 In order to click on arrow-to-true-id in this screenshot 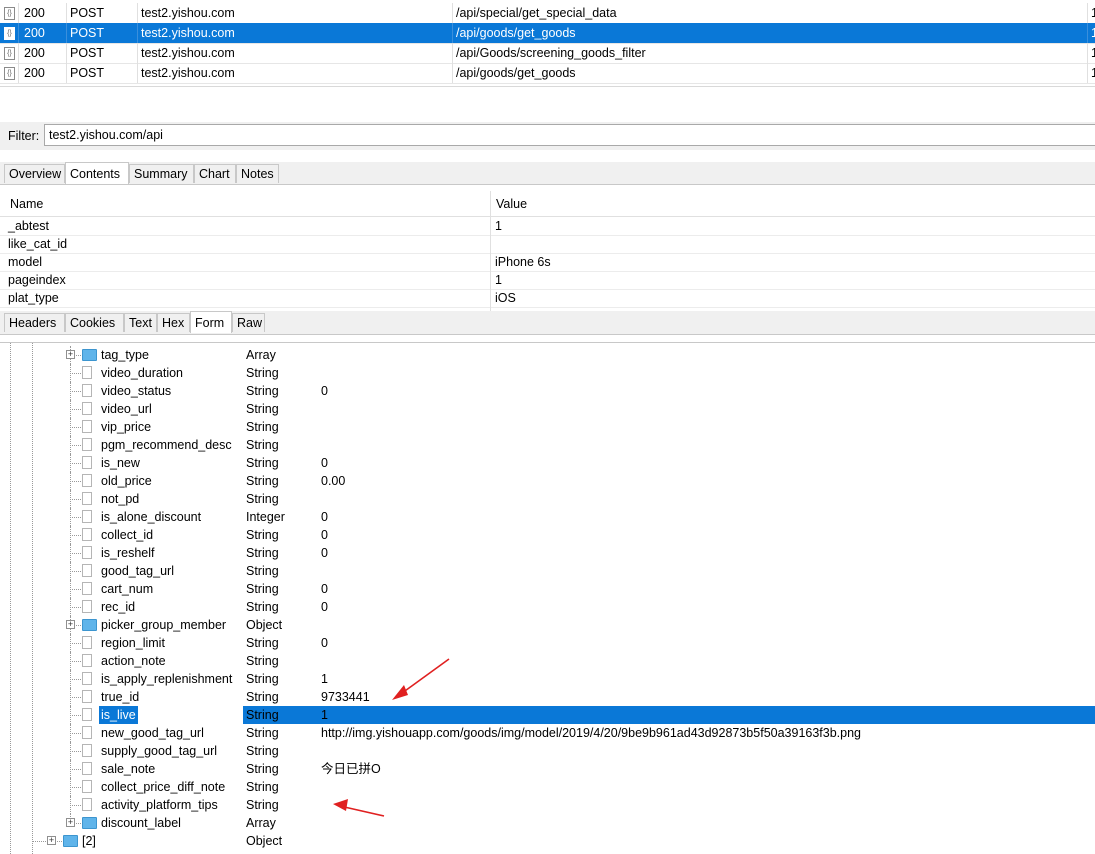, I will do `click(421, 679)`.